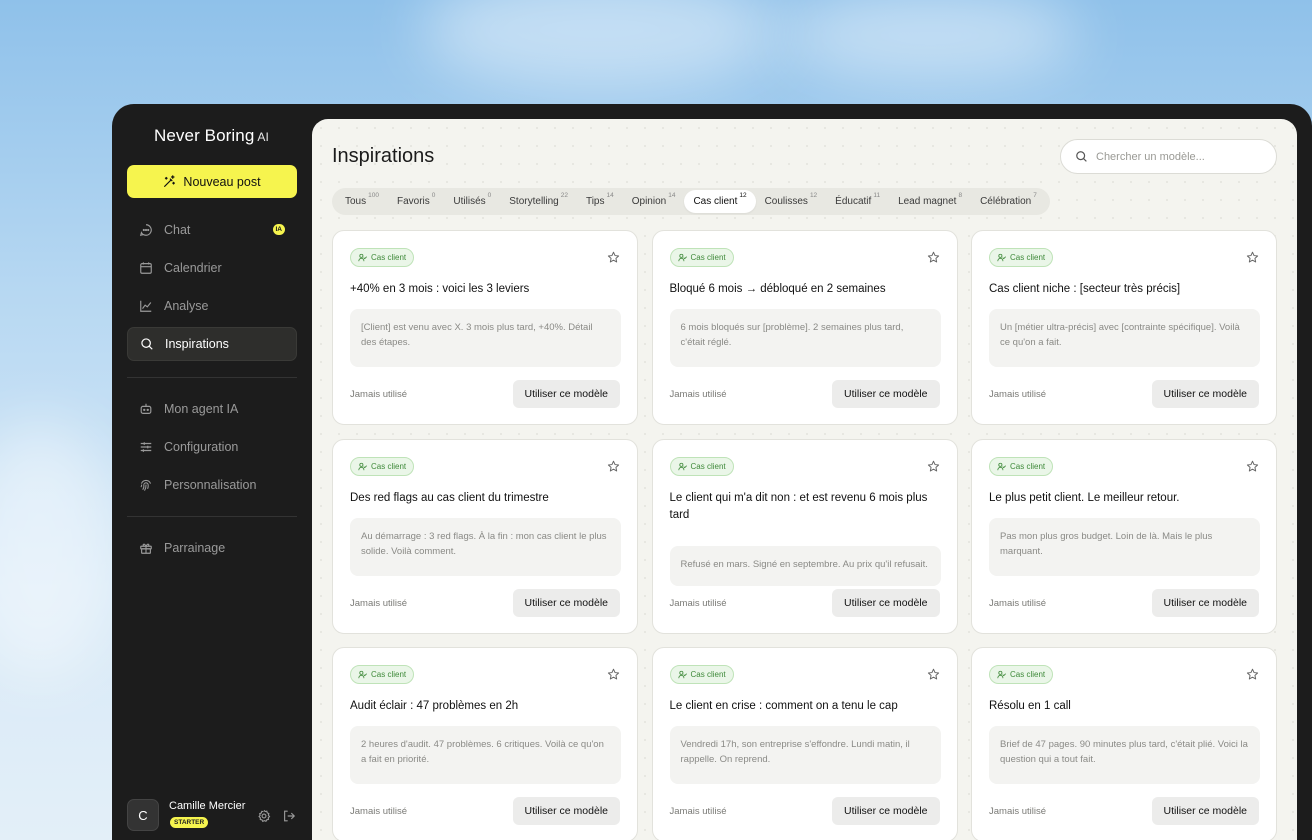  I want to click on brand-name: Never Boring, so click(204, 135).